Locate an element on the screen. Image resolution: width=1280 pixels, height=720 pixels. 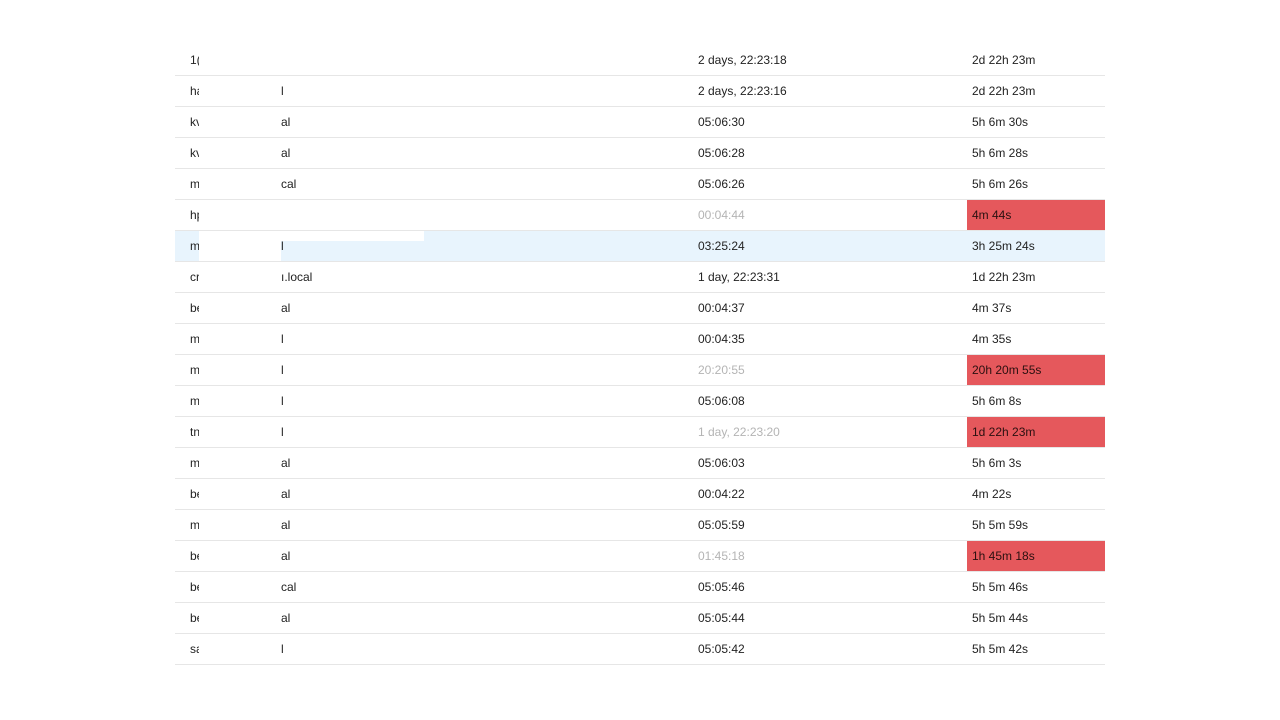
duration-cell: 5h 6m 30s is located at coordinates (1000, 122).